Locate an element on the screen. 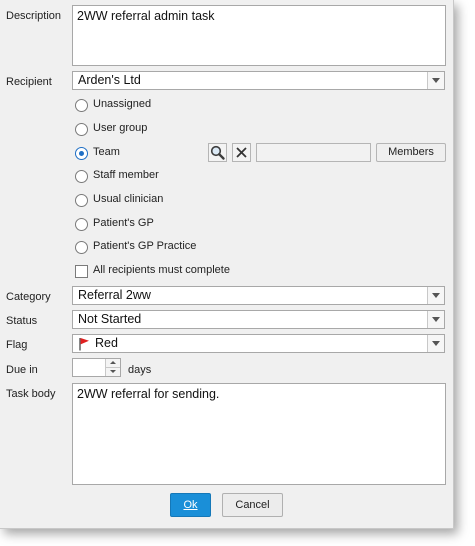 This screenshot has width=475, height=546. category-dropdown: Referral 2ww is located at coordinates (258, 295).